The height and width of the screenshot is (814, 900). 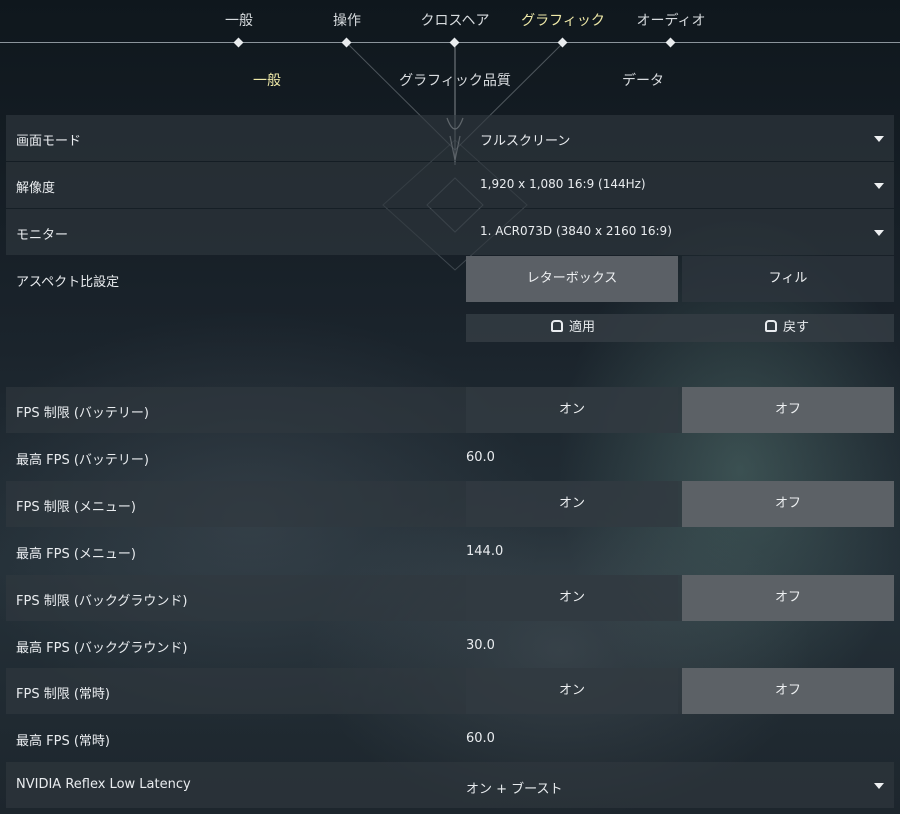 What do you see at coordinates (788, 691) in the screenshot?
I see `fps-always-off-button: オフ` at bounding box center [788, 691].